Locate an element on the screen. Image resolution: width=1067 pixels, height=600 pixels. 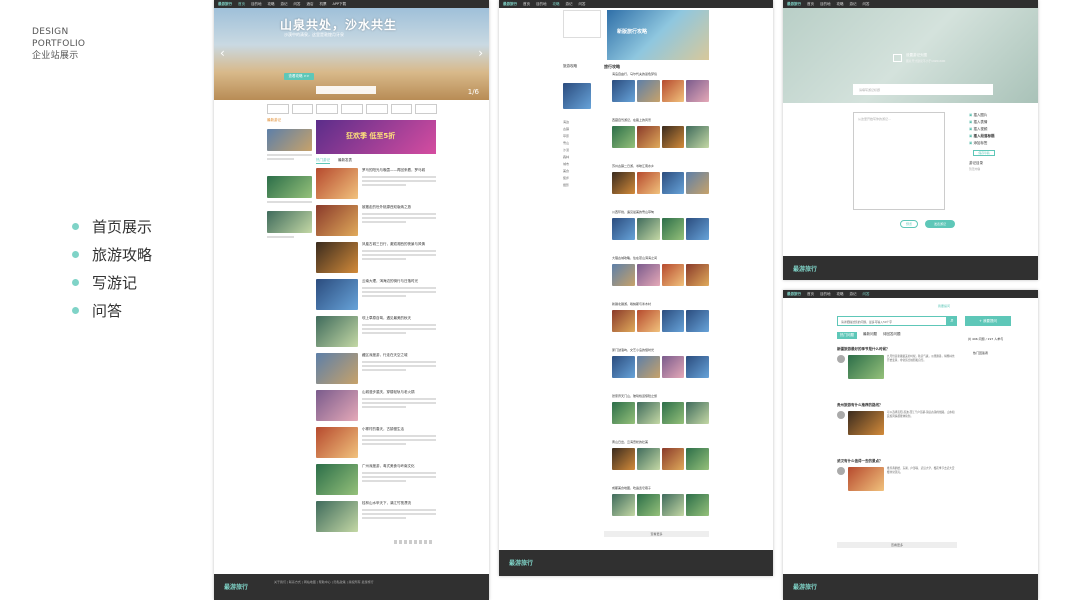
list-item: 川西环线，遇见最美的雪山草甸 is located at coordinates (656, 233).